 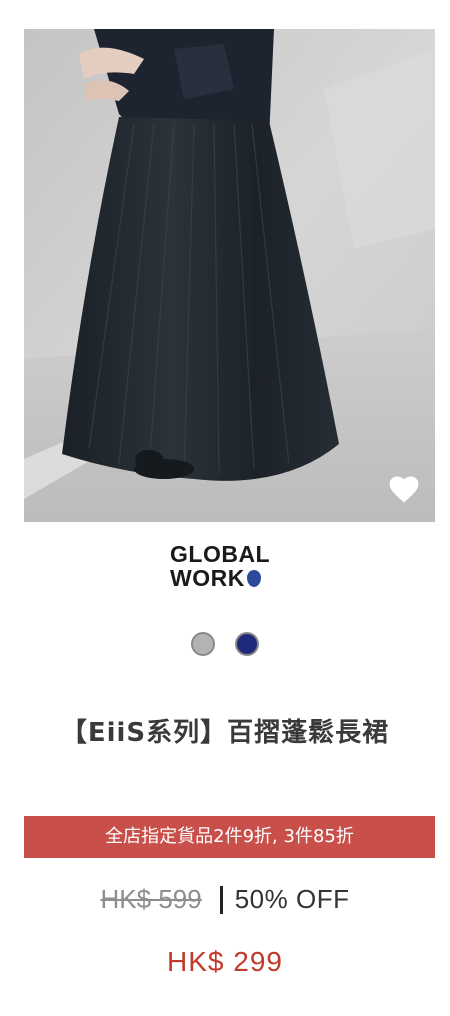 I want to click on promo-banner: 全店指定貨品2件9折, 3件85折, so click(x=229, y=837).